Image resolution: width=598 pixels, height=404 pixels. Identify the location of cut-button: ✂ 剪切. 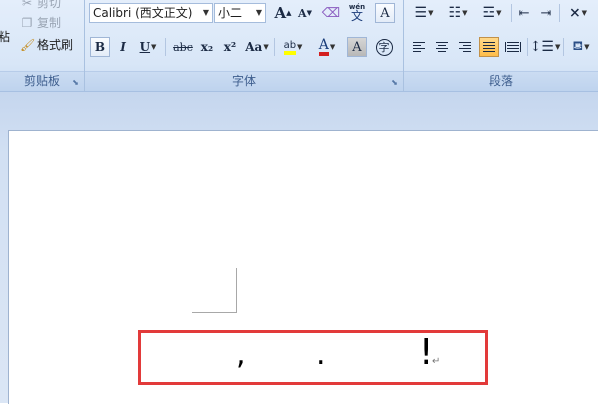
(40, 6).